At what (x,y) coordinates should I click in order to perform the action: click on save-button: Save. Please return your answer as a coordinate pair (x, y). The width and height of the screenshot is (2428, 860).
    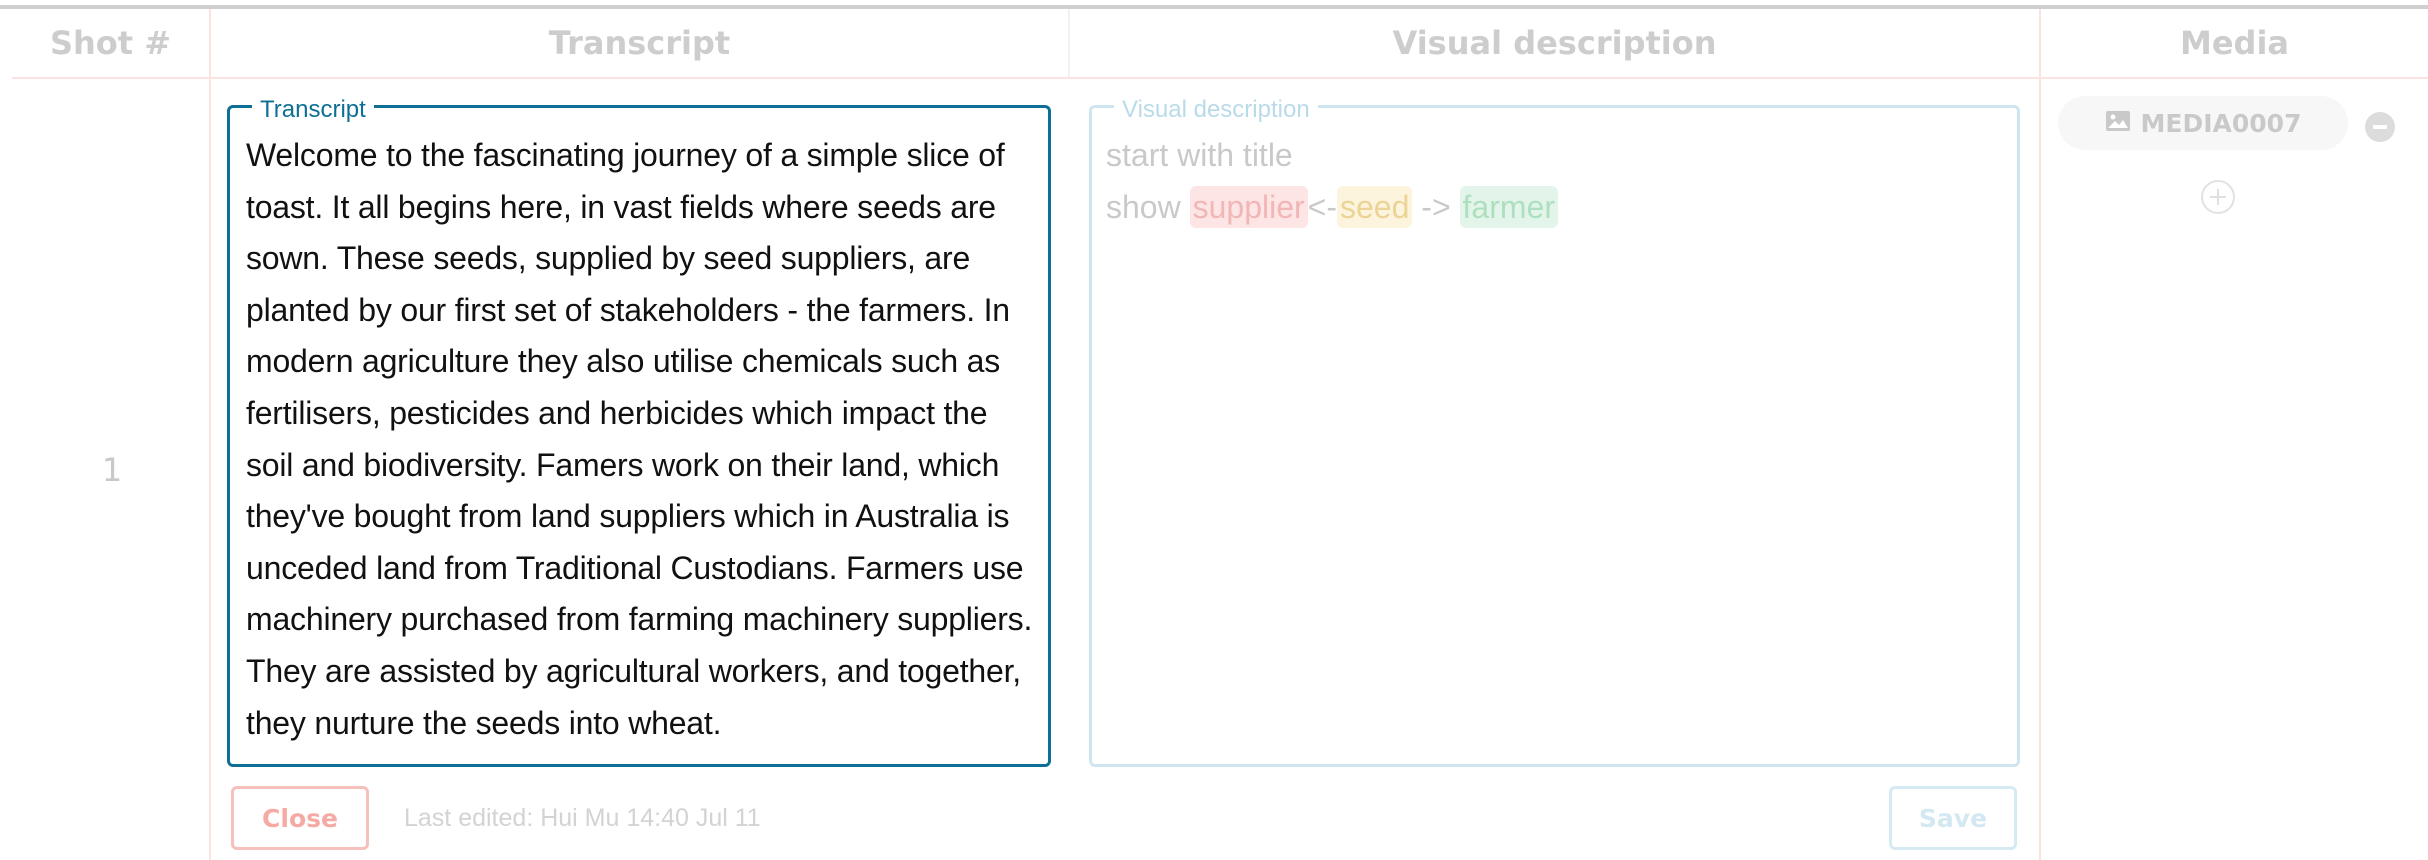
    Looking at the image, I should click on (1953, 818).